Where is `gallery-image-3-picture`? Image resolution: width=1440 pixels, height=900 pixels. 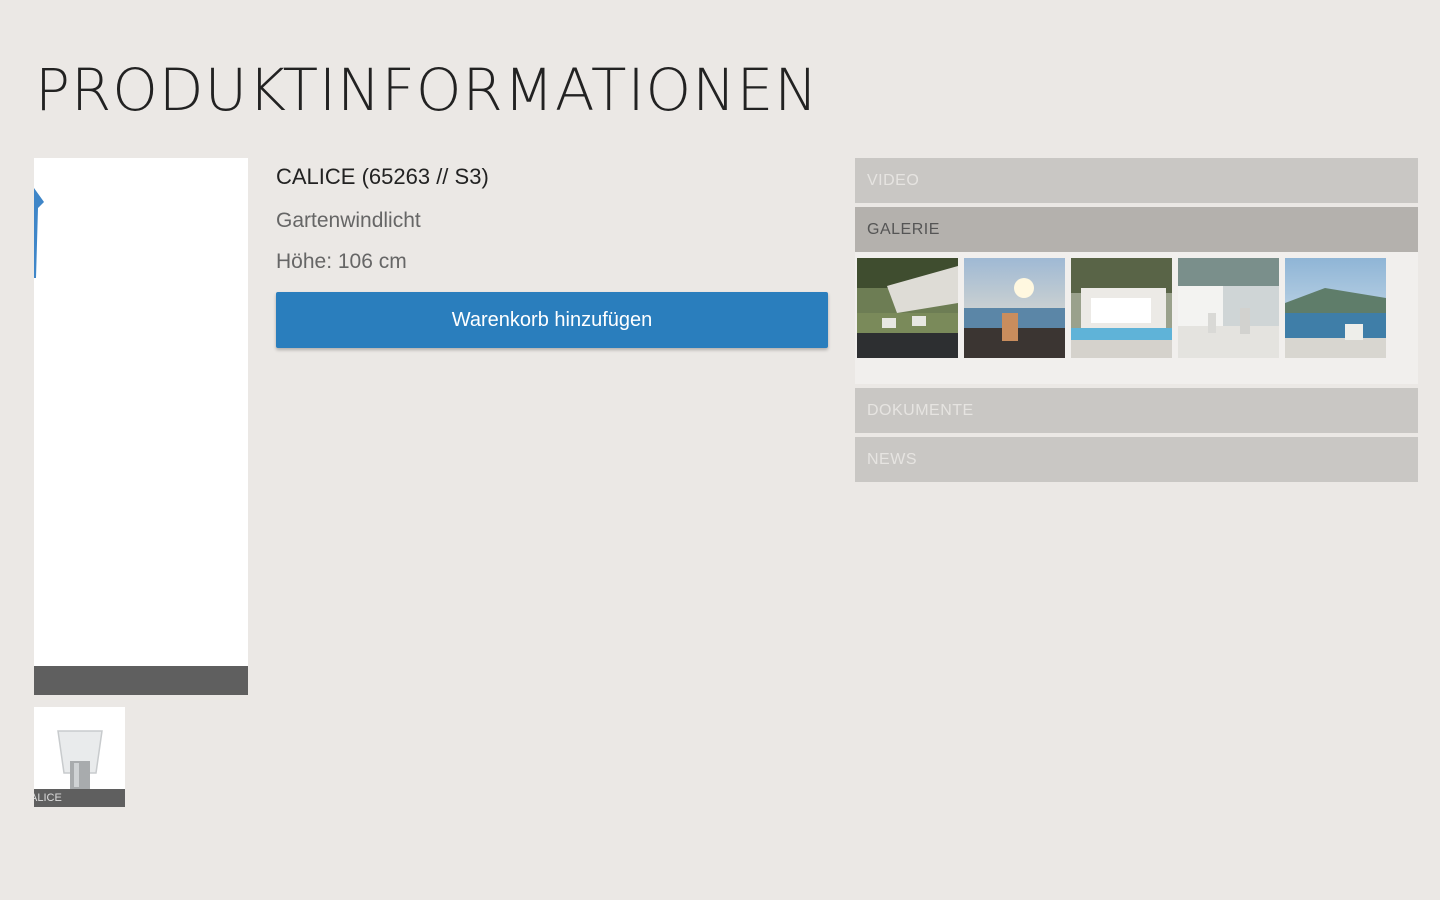 gallery-image-3-picture is located at coordinates (1121, 308).